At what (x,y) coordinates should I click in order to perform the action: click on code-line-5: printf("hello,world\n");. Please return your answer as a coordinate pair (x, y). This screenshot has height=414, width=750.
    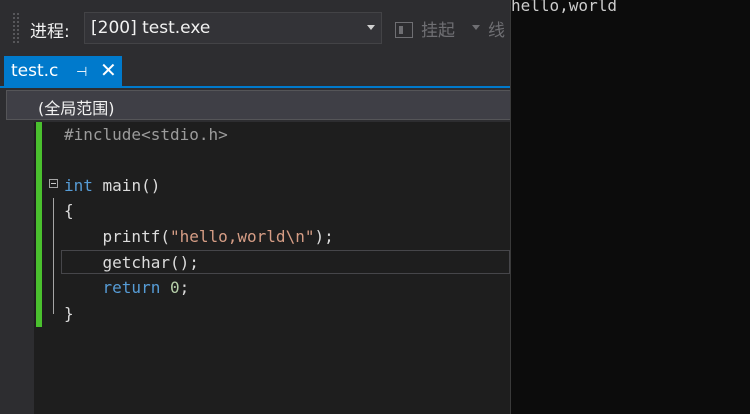
    Looking at the image, I should click on (199, 236).